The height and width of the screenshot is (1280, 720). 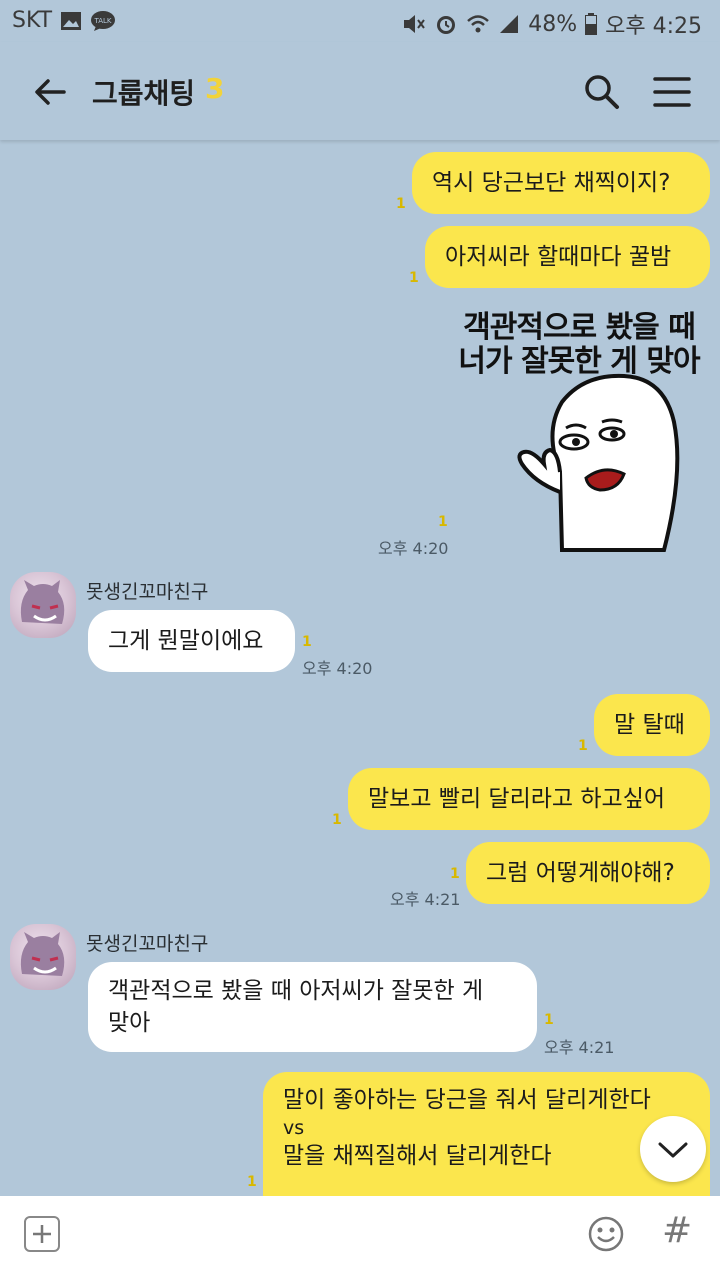 I want to click on status-bar: SKT TALK 48% 오후 4:25, so click(x=360, y=21).